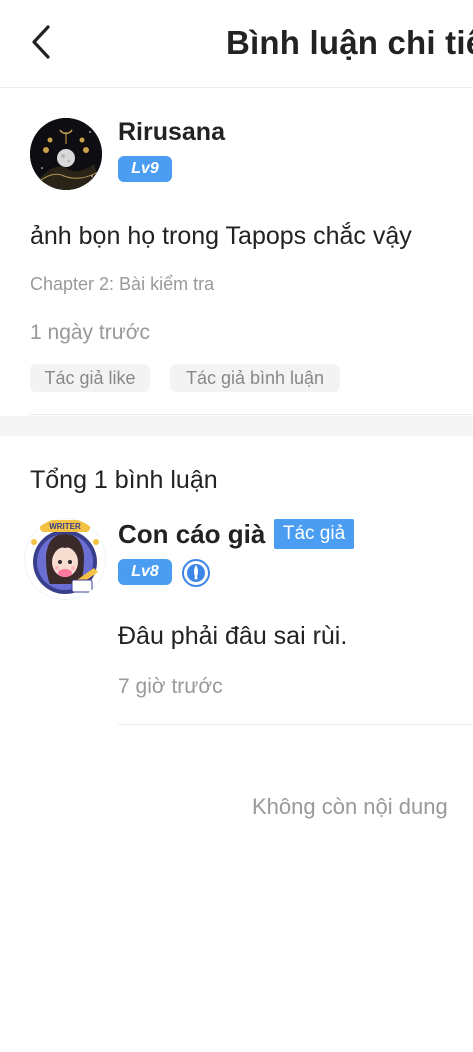  Describe the element at coordinates (170, 686) in the screenshot. I see `reply-time: 7 giờ trước` at that location.